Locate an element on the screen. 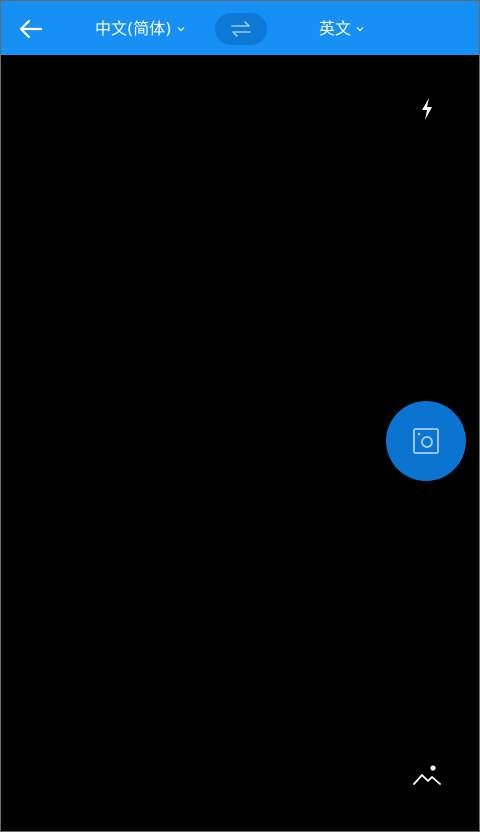 Image resolution: width=480 pixels, height=832 pixels. image-gallery-icon is located at coordinates (427, 775).